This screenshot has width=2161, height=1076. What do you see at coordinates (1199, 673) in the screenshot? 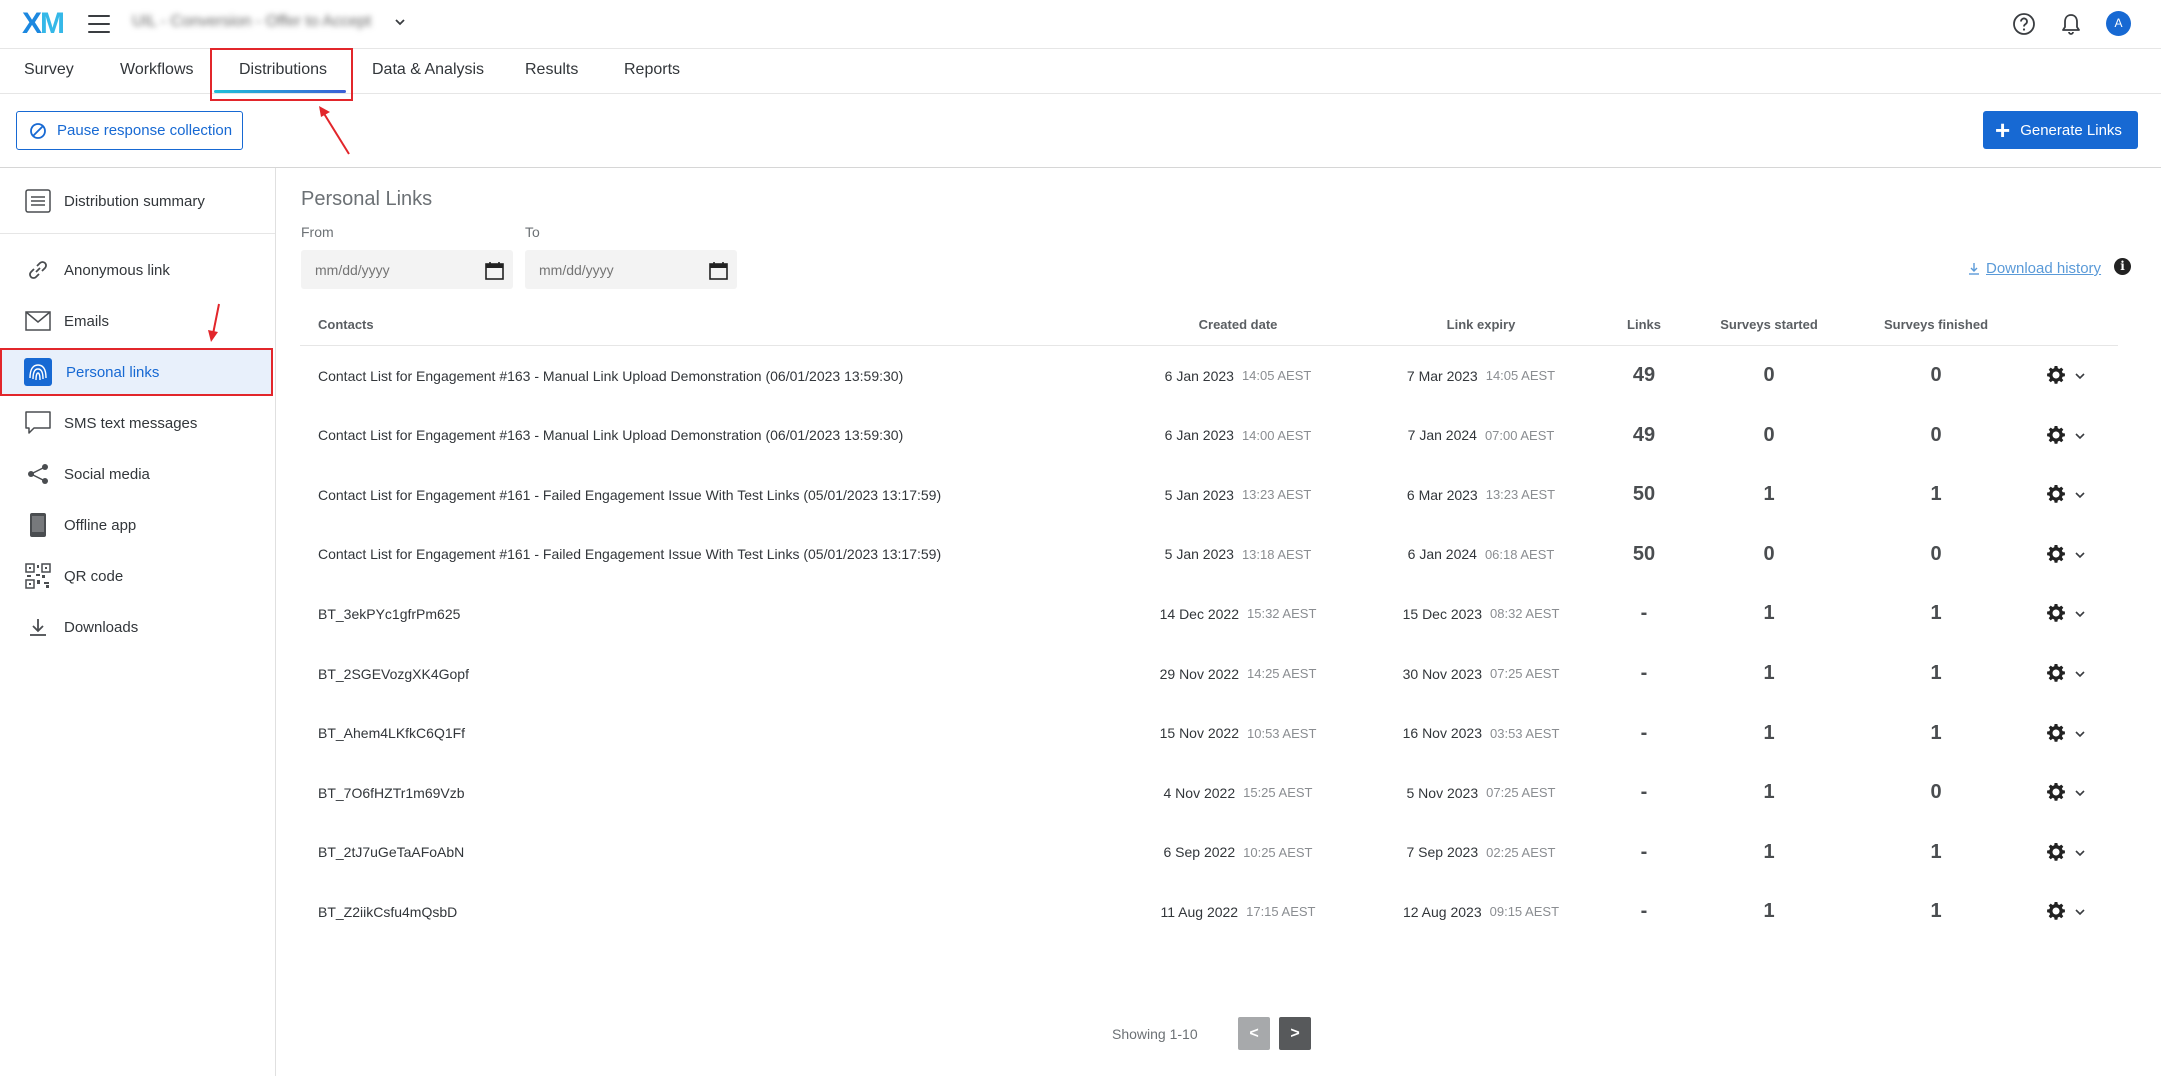
I see `created-date-value: 29 Nov 2022` at bounding box center [1199, 673].